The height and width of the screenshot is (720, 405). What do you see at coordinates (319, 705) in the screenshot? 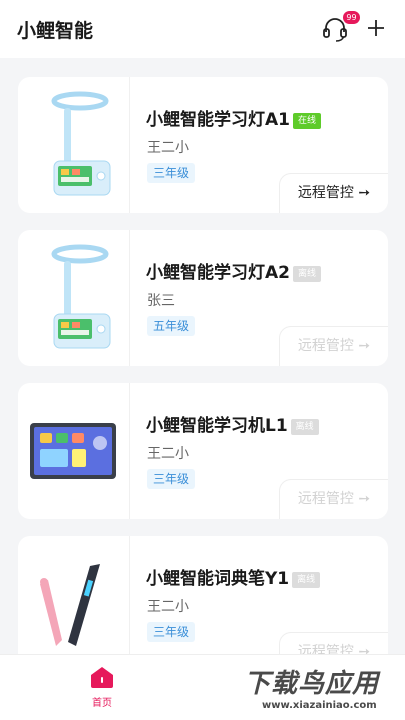
I see `watermark-url: www.xiazainiao.com` at bounding box center [319, 705].